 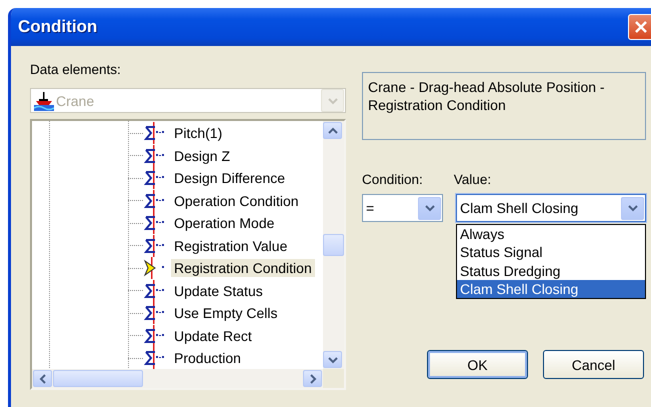 What do you see at coordinates (76, 70) in the screenshot?
I see `data-elements-label: Data elements:` at bounding box center [76, 70].